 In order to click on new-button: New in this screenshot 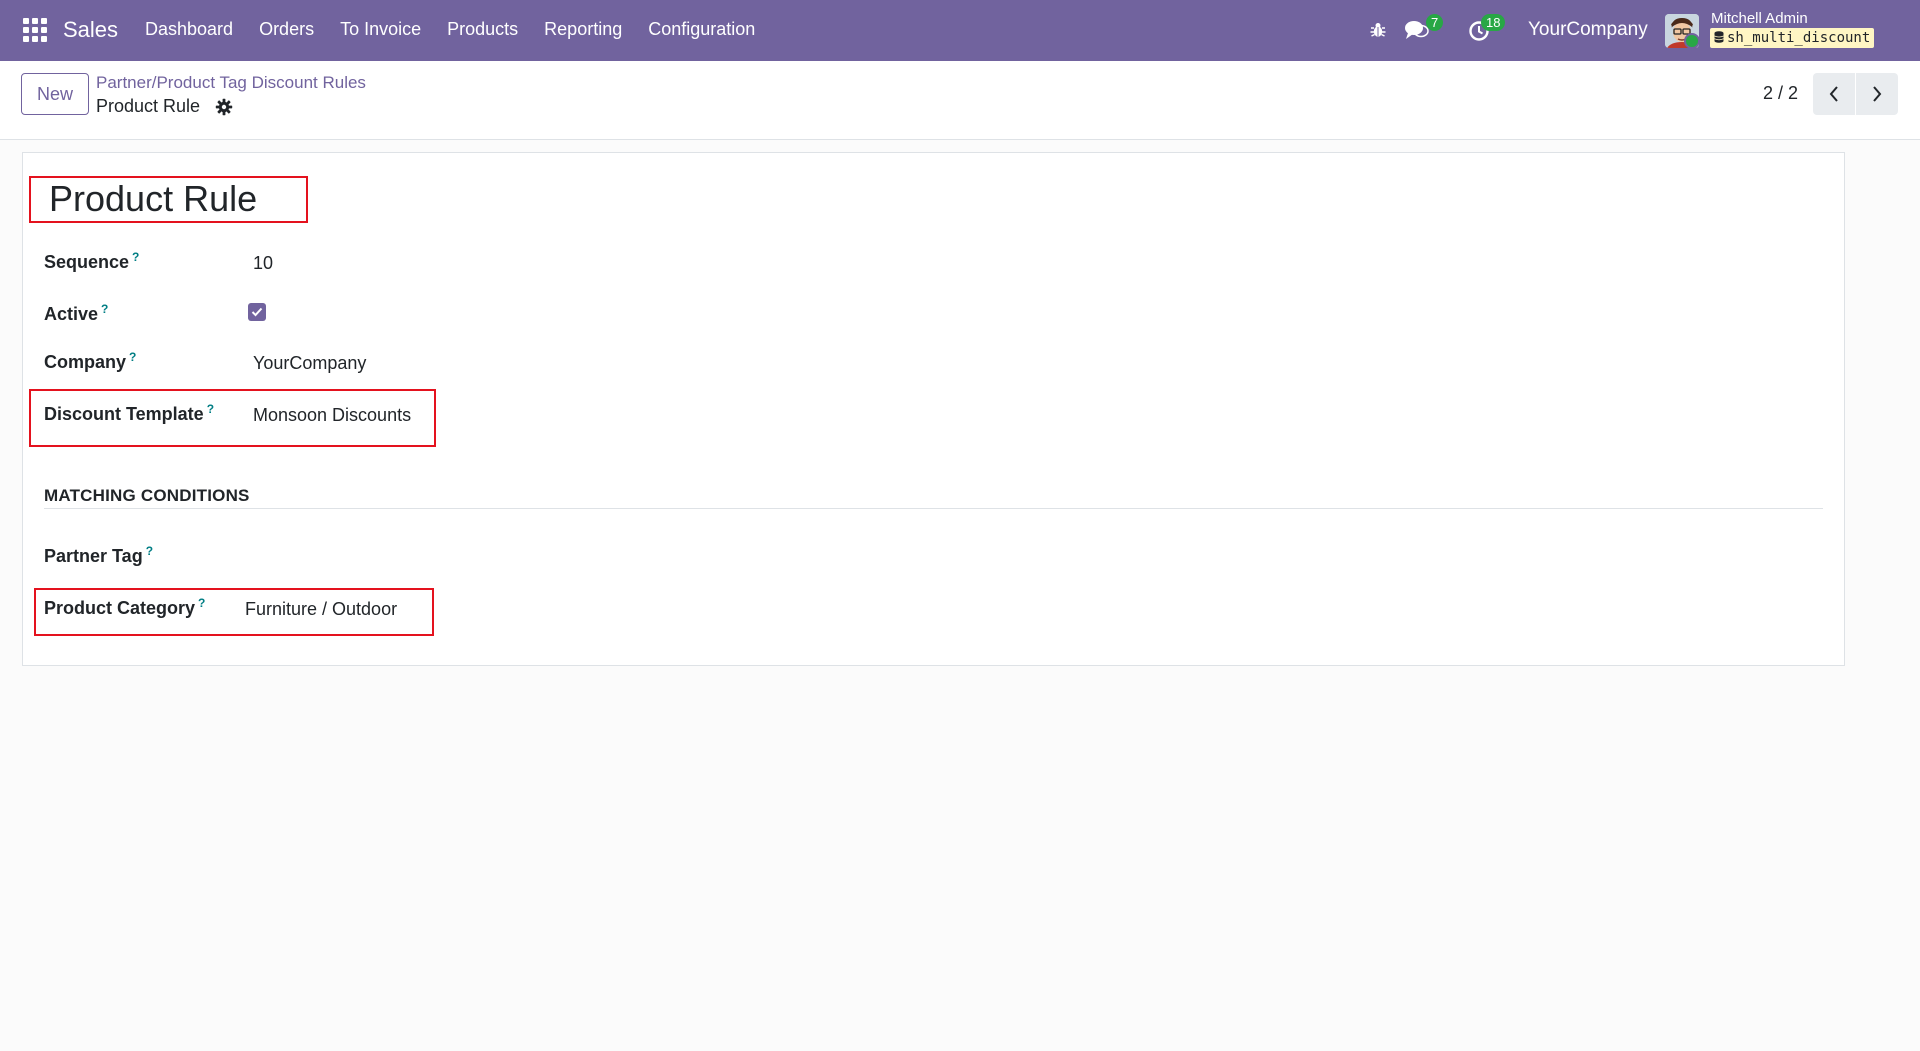, I will do `click(55, 94)`.